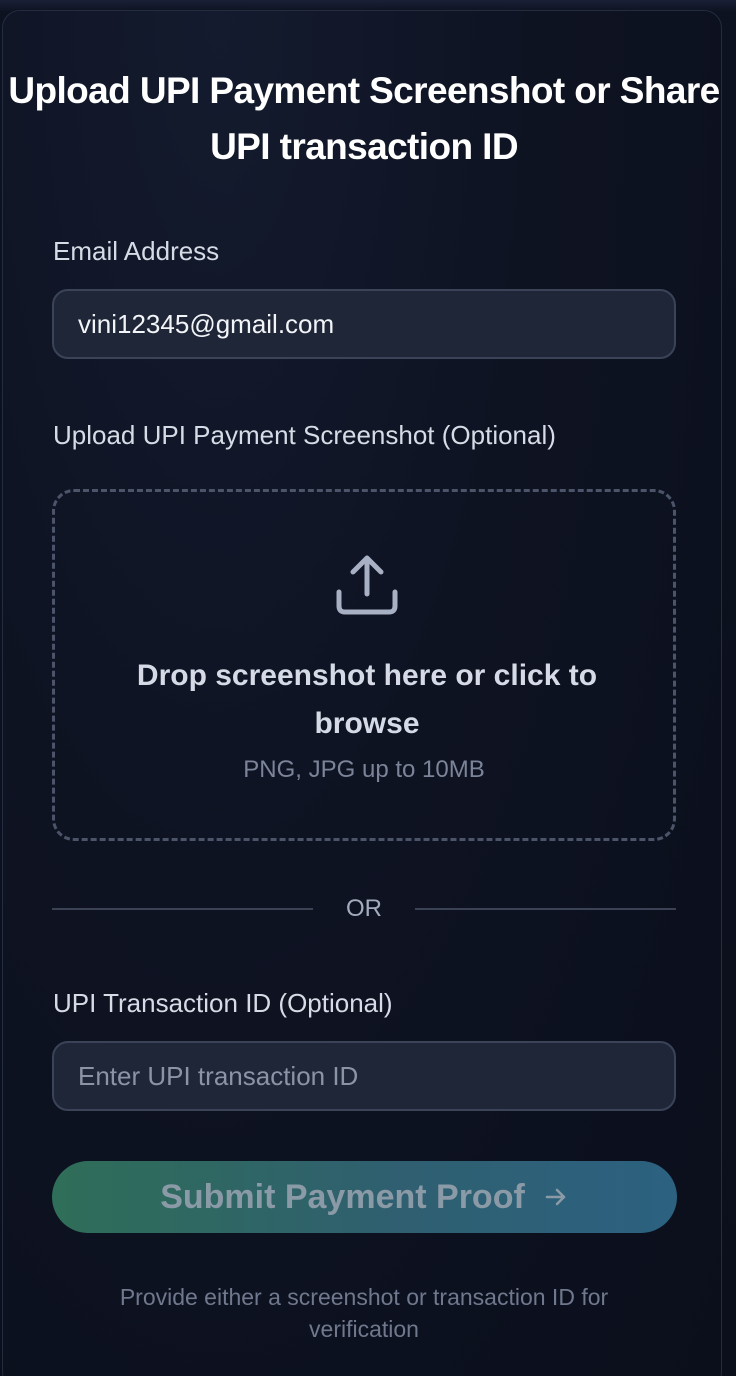 The width and height of the screenshot is (736, 1376). I want to click on email-field, so click(364, 324).